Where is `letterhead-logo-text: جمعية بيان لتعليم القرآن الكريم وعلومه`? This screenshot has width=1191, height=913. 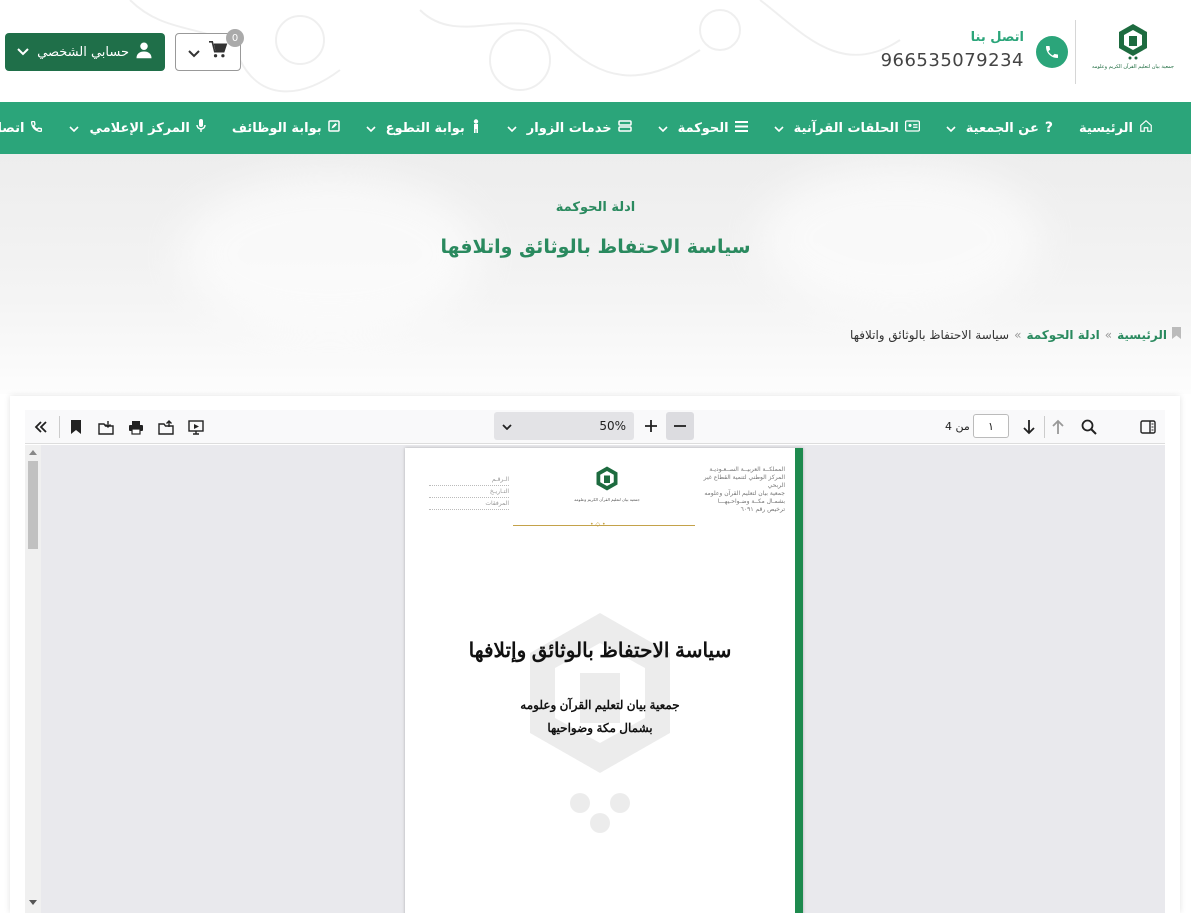 letterhead-logo-text: جمعية بيان لتعليم القرآن الكريم وعلومه is located at coordinates (607, 499).